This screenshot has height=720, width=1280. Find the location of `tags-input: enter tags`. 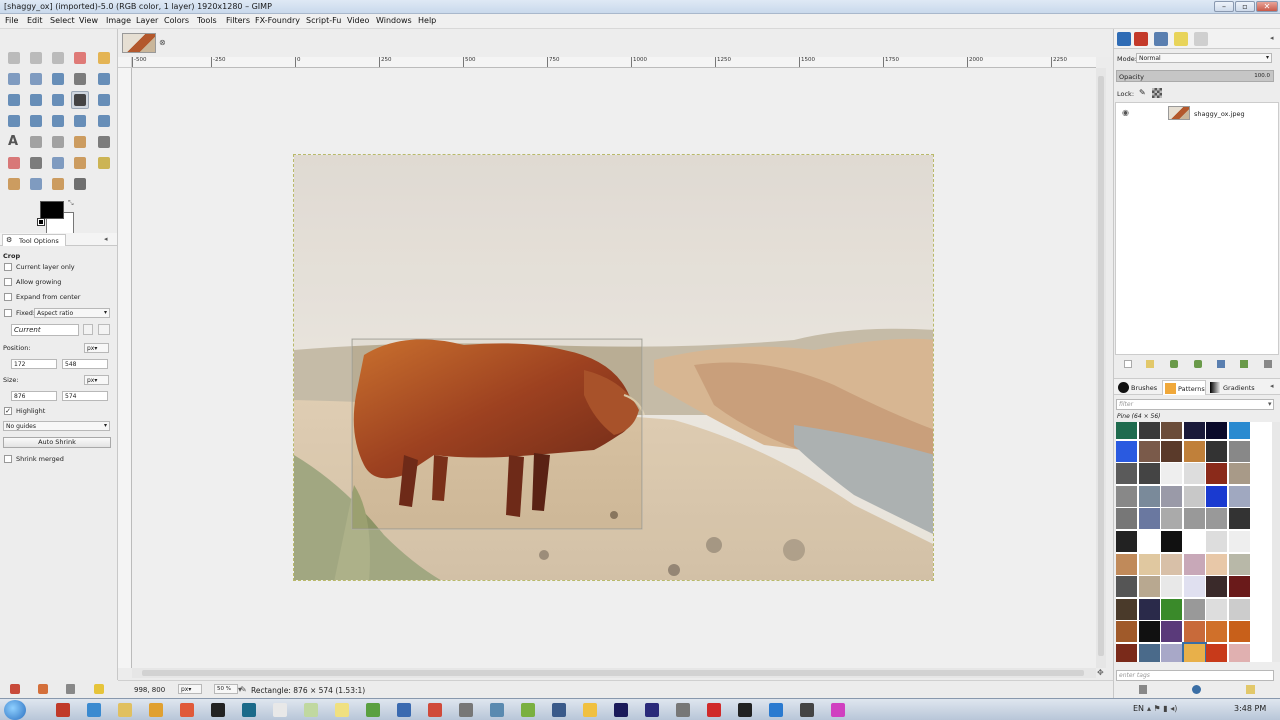

tags-input: enter tags is located at coordinates (1195, 675).